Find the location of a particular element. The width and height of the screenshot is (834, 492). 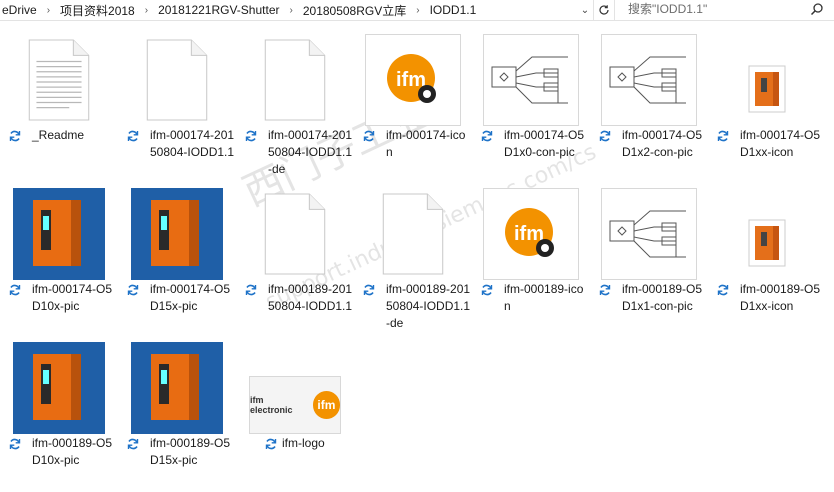

file-label: ifm-logo is located at coordinates (297, 443).